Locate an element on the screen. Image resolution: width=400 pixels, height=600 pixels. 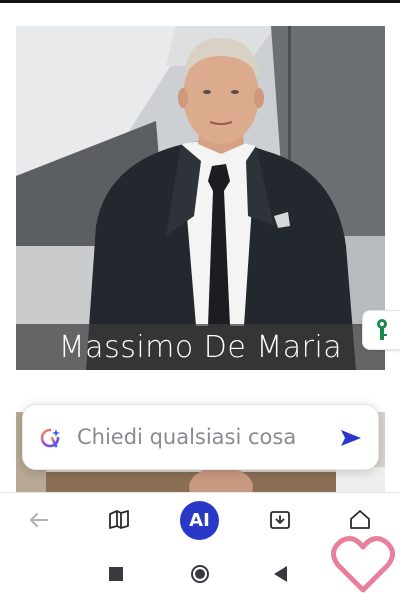
back-nav-button is located at coordinates (281, 574).